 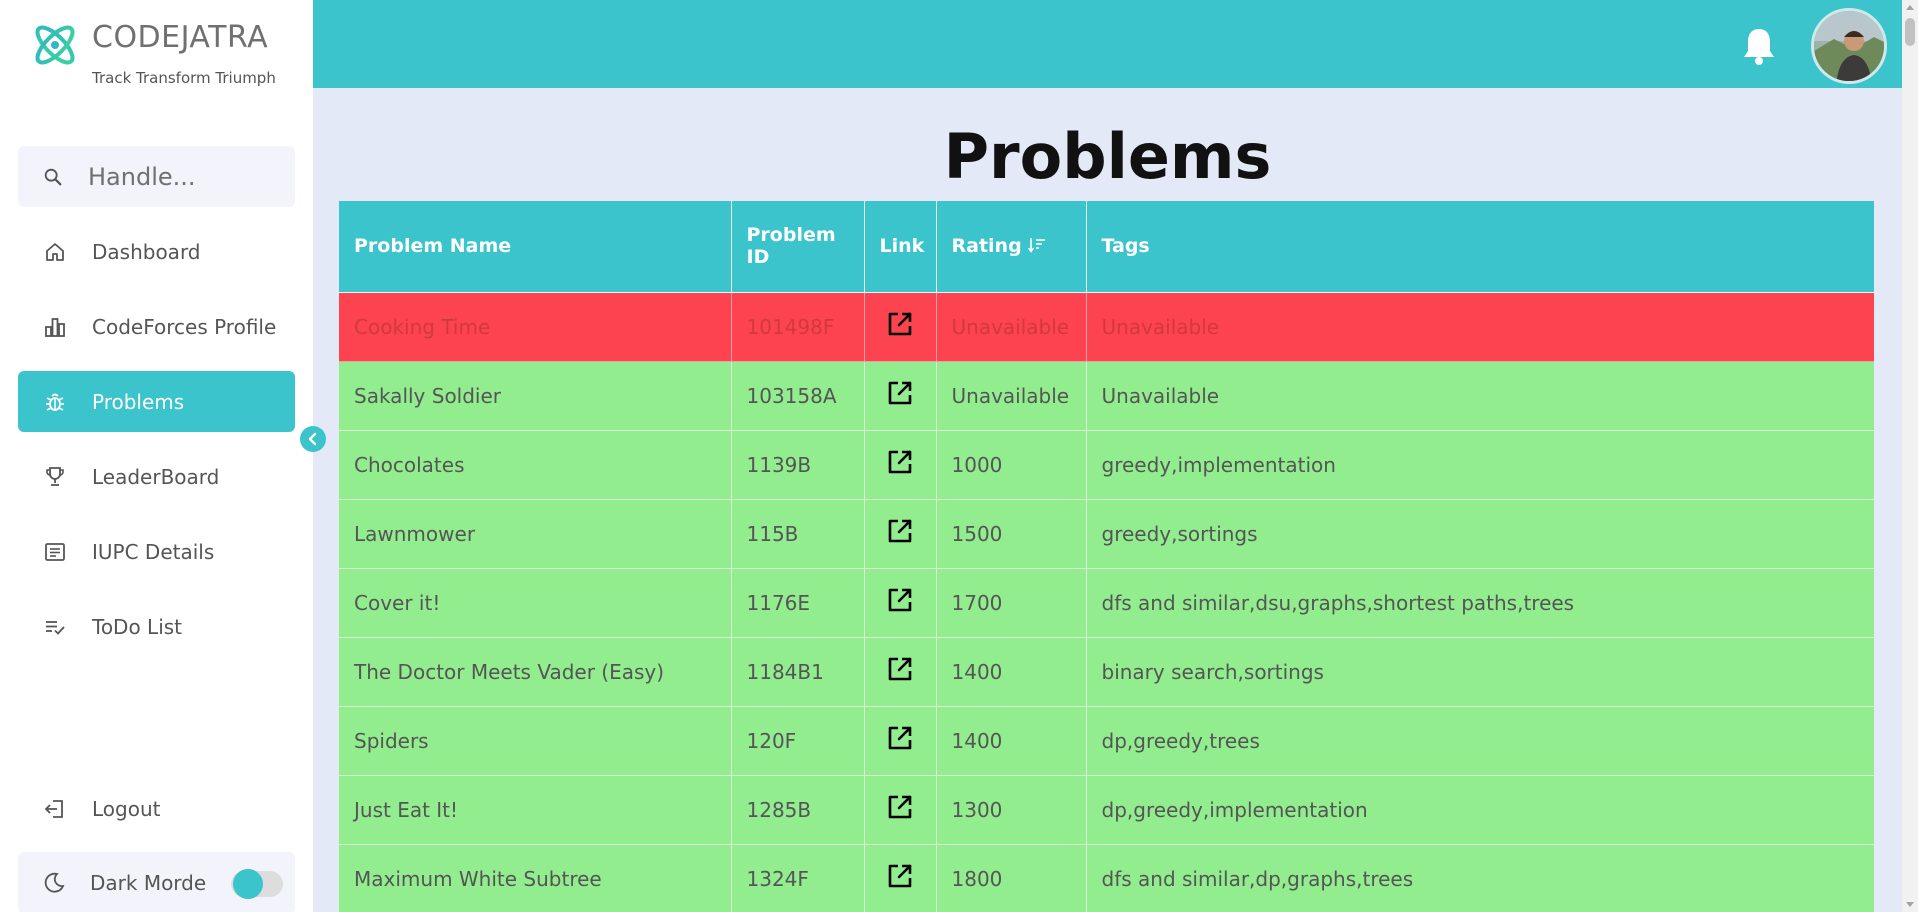 I want to click on brand: CODEJATRA Track Transform Triumph, so click(x=152, y=52).